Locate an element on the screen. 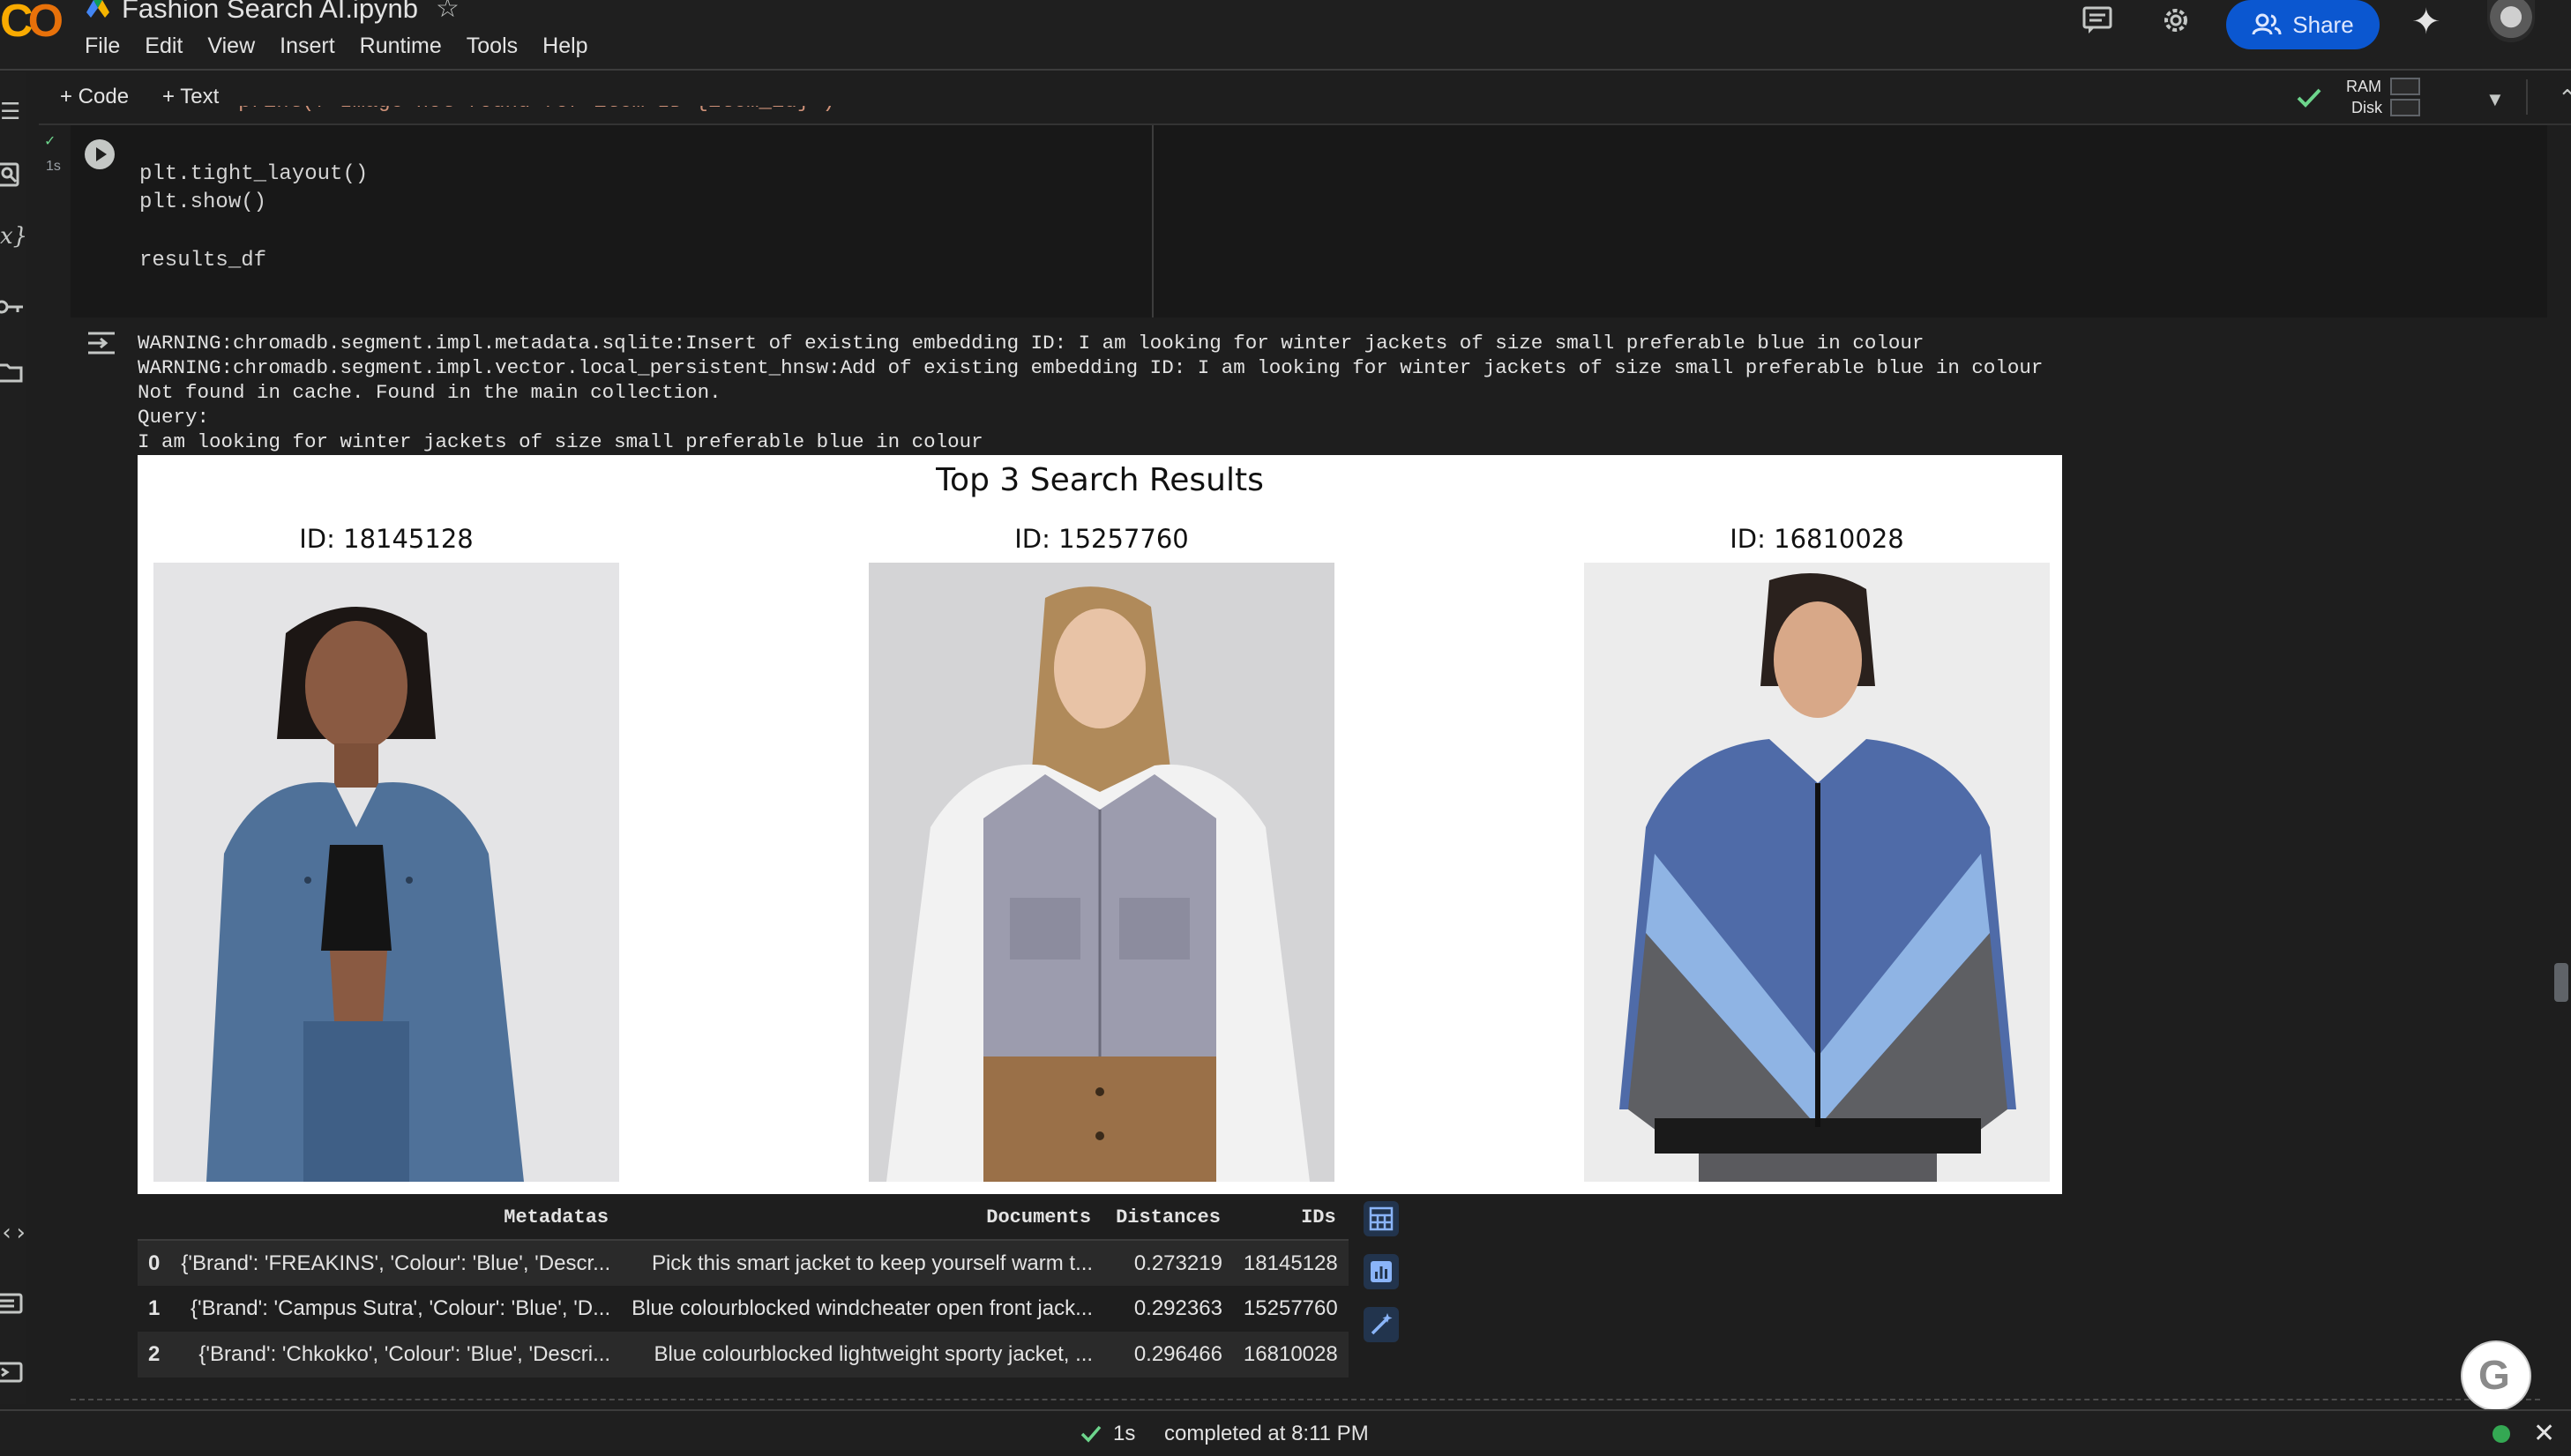 The width and height of the screenshot is (2571, 1456). cell-distances: 0.296466 is located at coordinates (1168, 1355).